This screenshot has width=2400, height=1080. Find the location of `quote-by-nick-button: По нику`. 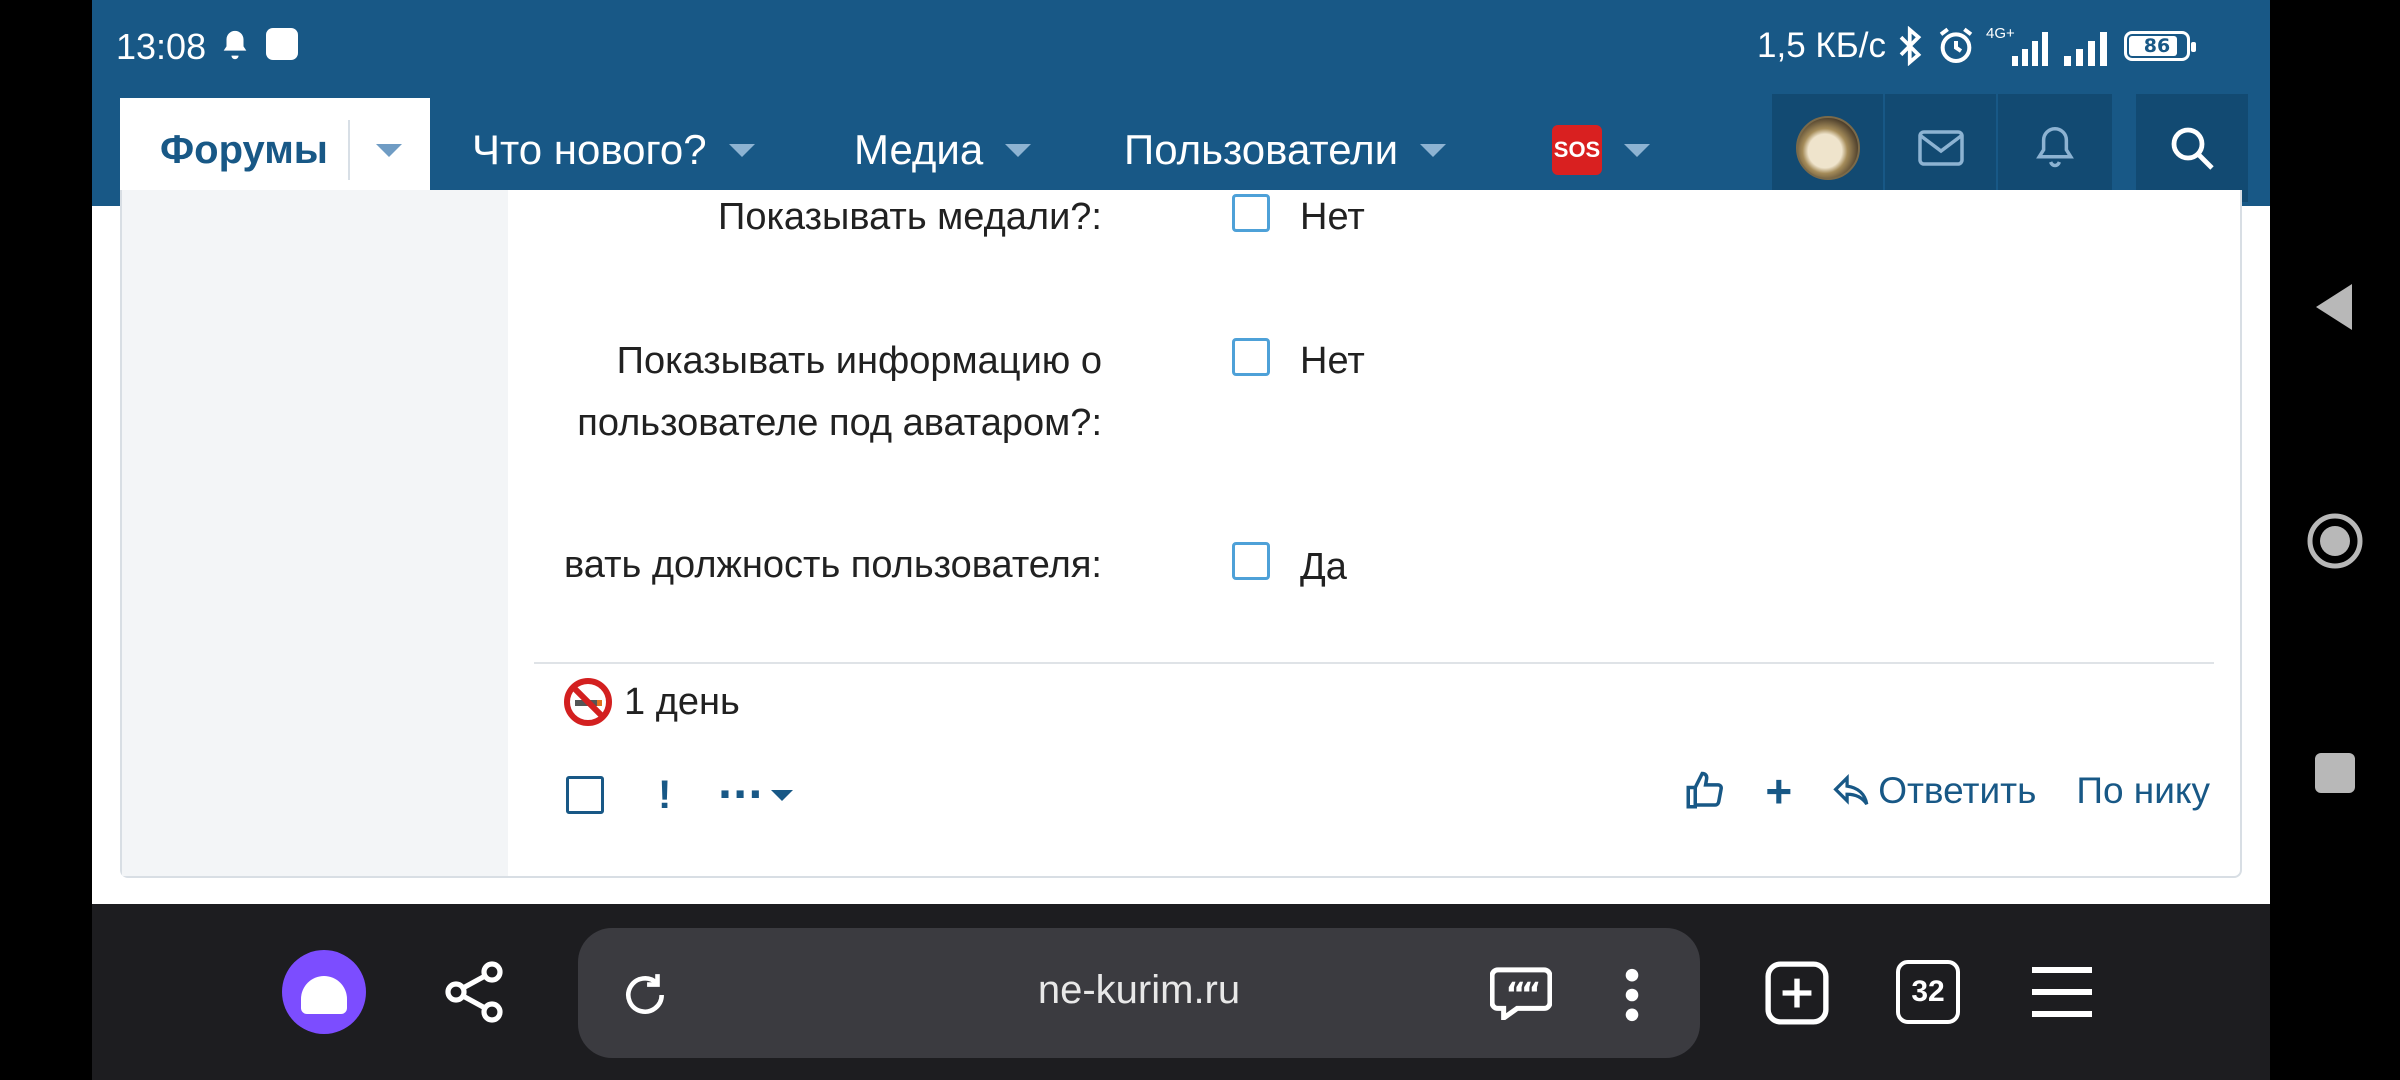

quote-by-nick-button: По нику is located at coordinates (2143, 791).